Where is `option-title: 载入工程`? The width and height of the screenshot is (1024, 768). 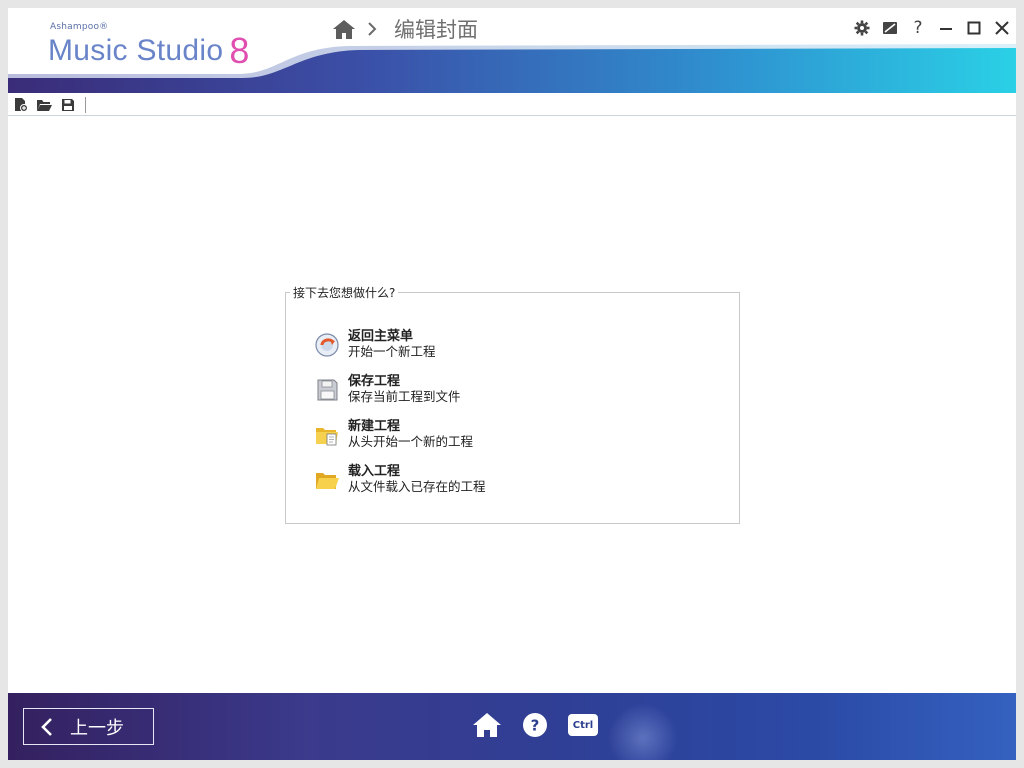 option-title: 载入工程 is located at coordinates (374, 471).